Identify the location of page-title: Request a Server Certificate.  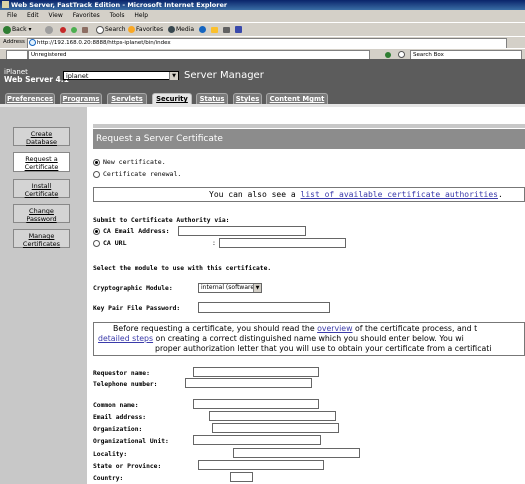
(309, 139).